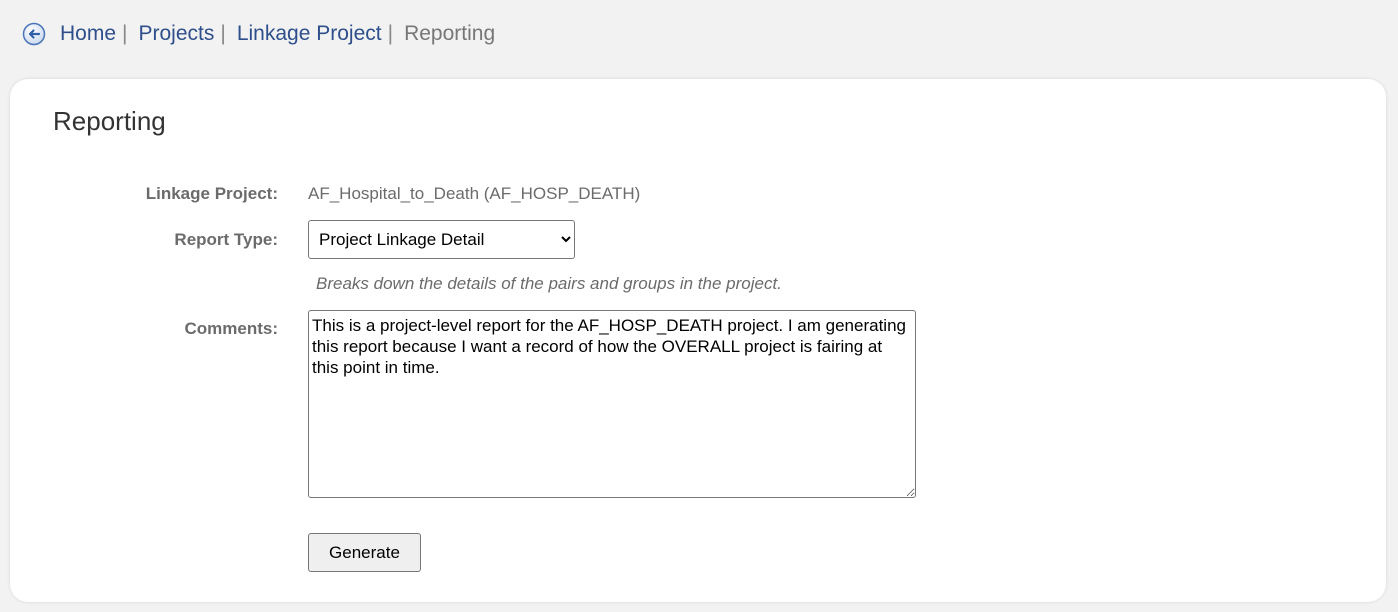  I want to click on breadcrumb-linkage-project-link: Linkage Project, so click(309, 34).